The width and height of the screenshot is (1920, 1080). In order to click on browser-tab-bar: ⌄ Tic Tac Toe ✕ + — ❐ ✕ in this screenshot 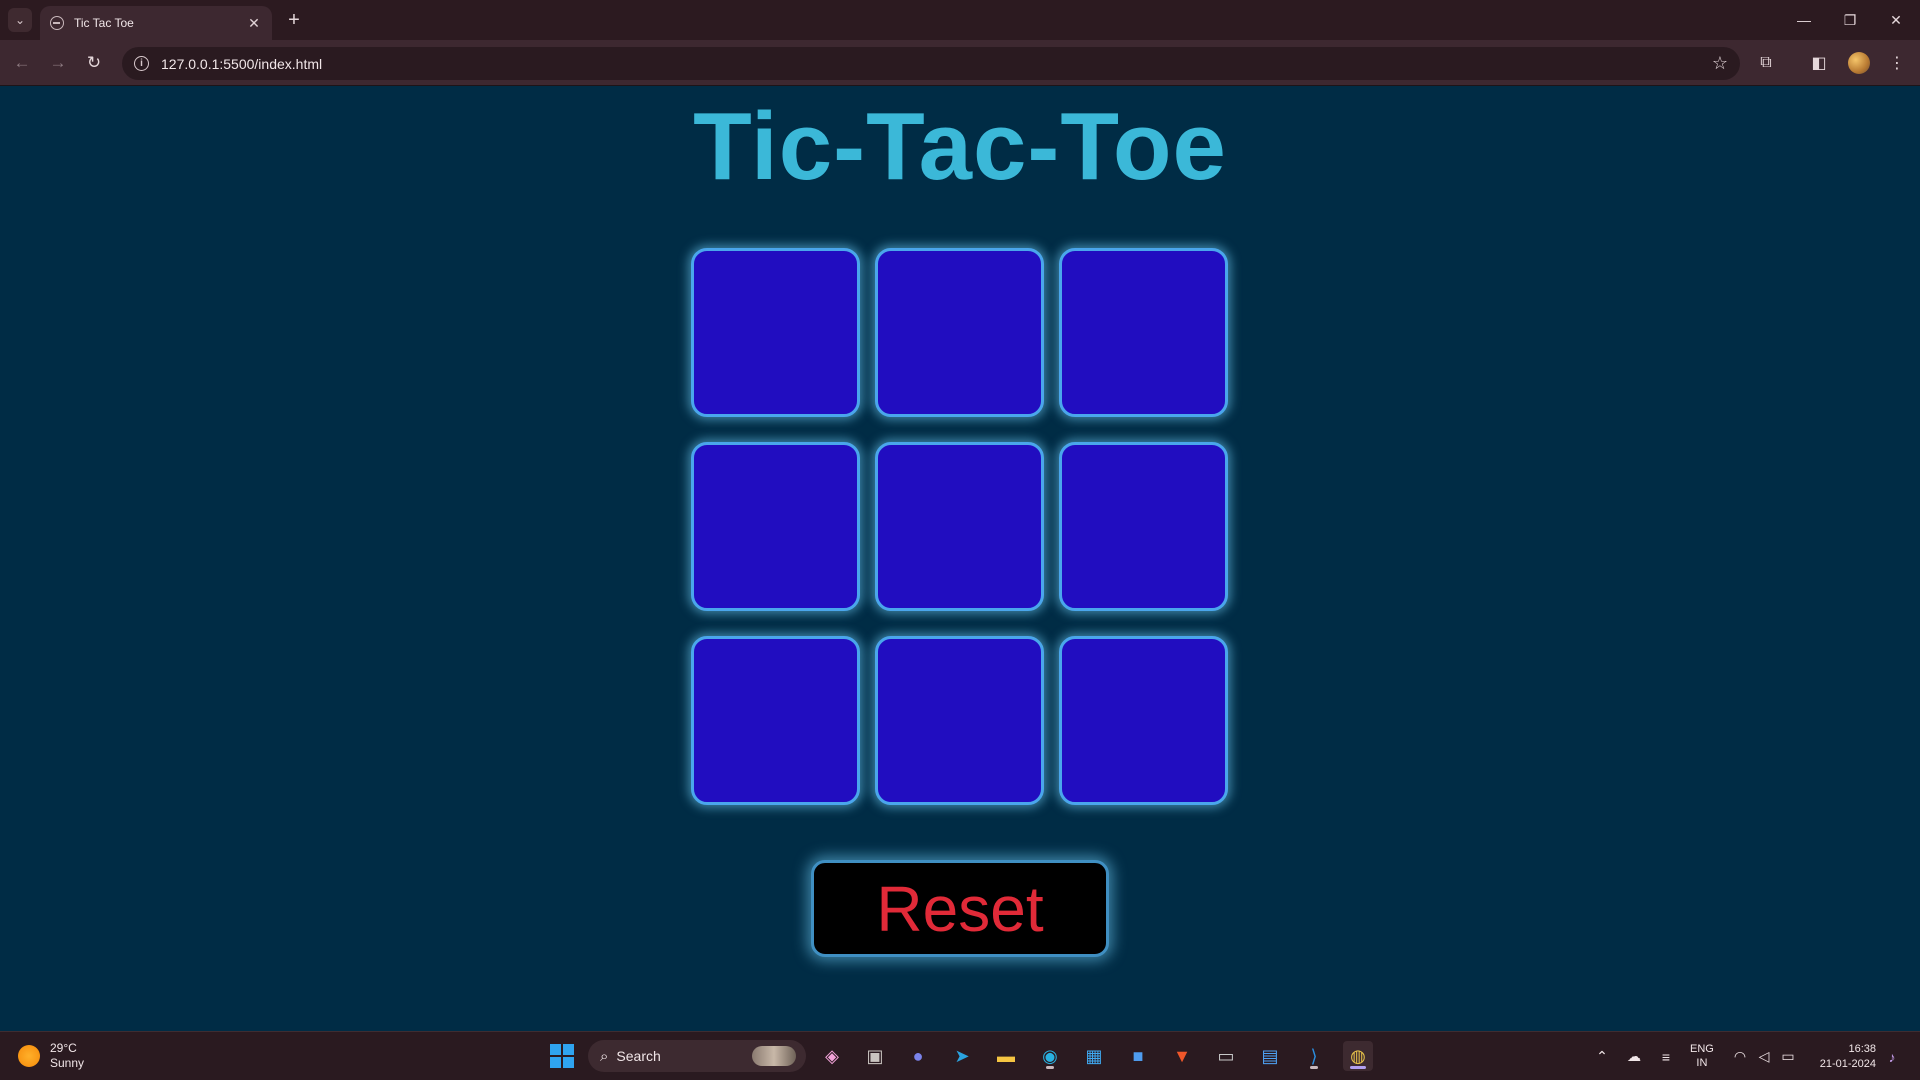, I will do `click(960, 20)`.